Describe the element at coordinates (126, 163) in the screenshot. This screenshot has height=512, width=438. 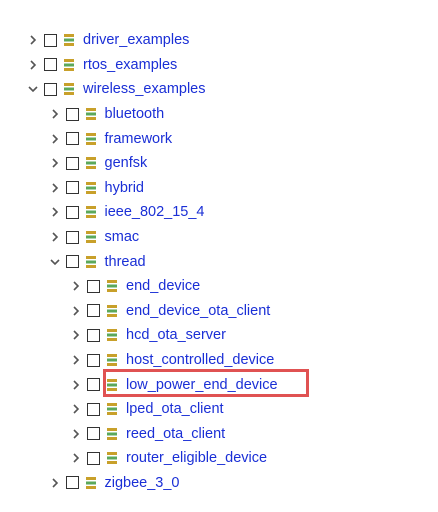
I see `tree-item-label: genfsk` at that location.